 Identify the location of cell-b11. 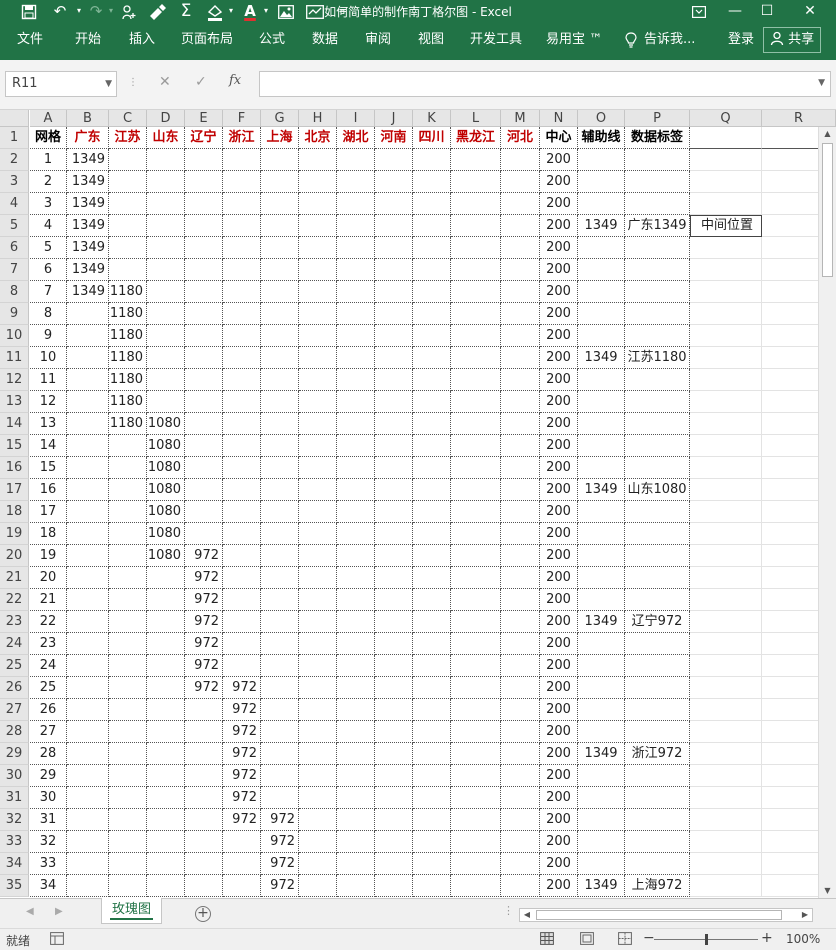
(88, 358).